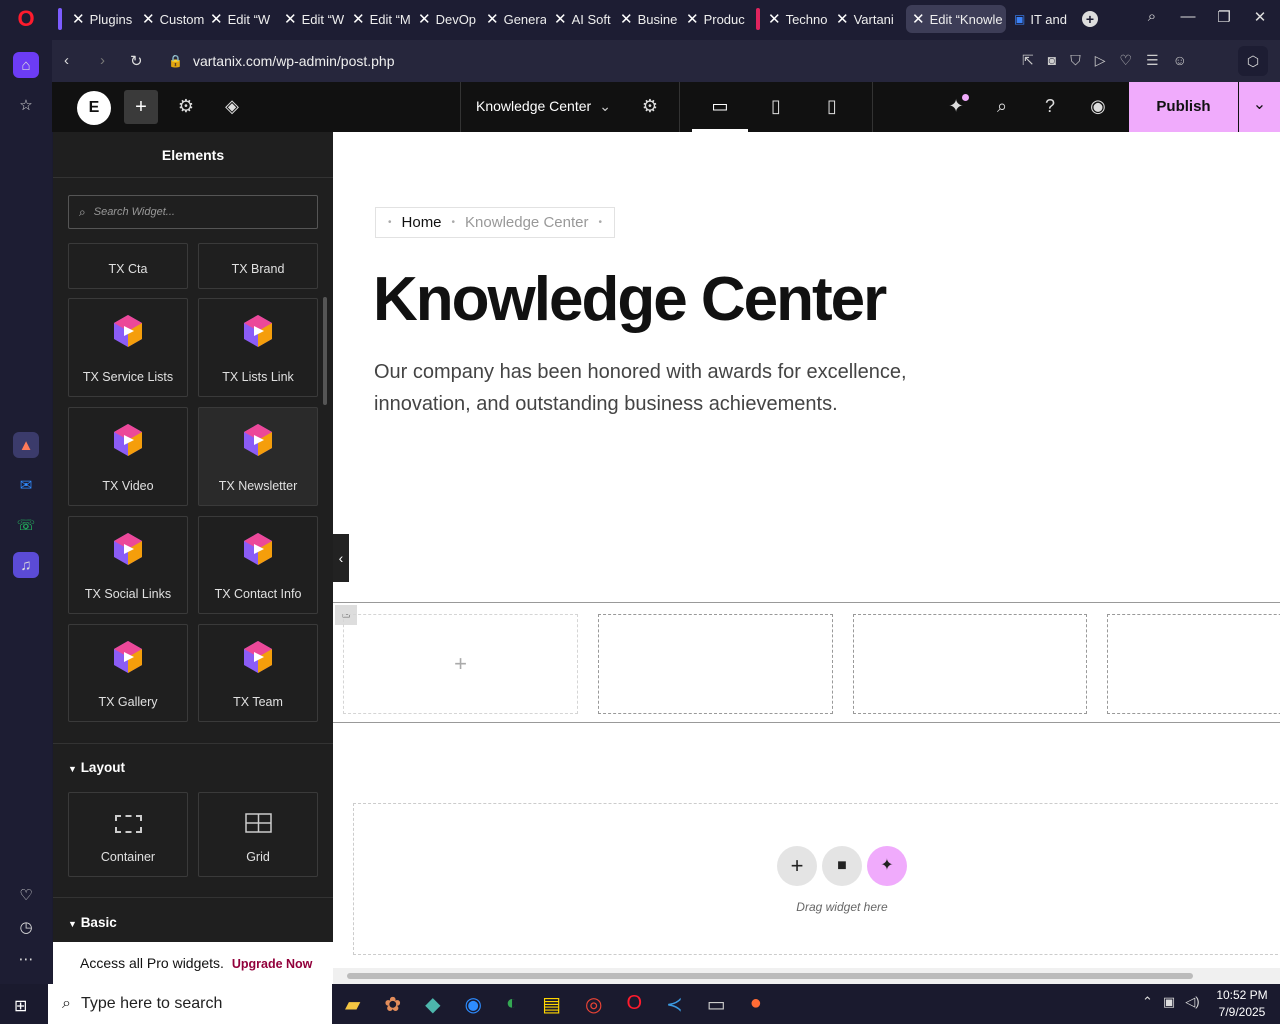 The width and height of the screenshot is (1280, 1024). I want to click on empty-container: ▭ +, so click(806, 662).